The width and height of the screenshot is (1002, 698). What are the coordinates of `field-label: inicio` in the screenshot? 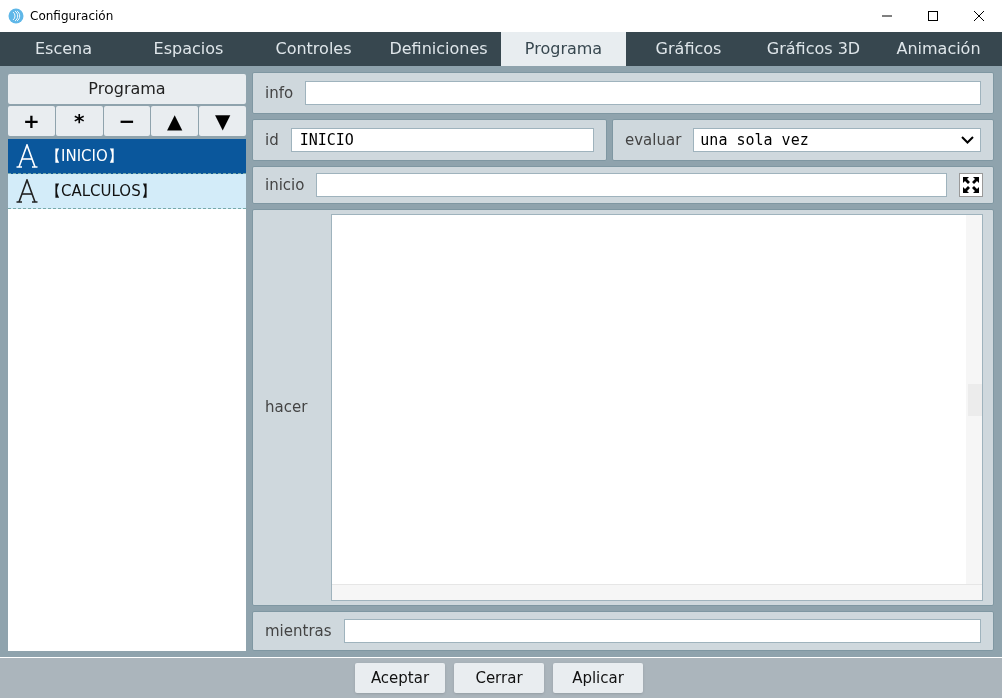 It's located at (285, 185).